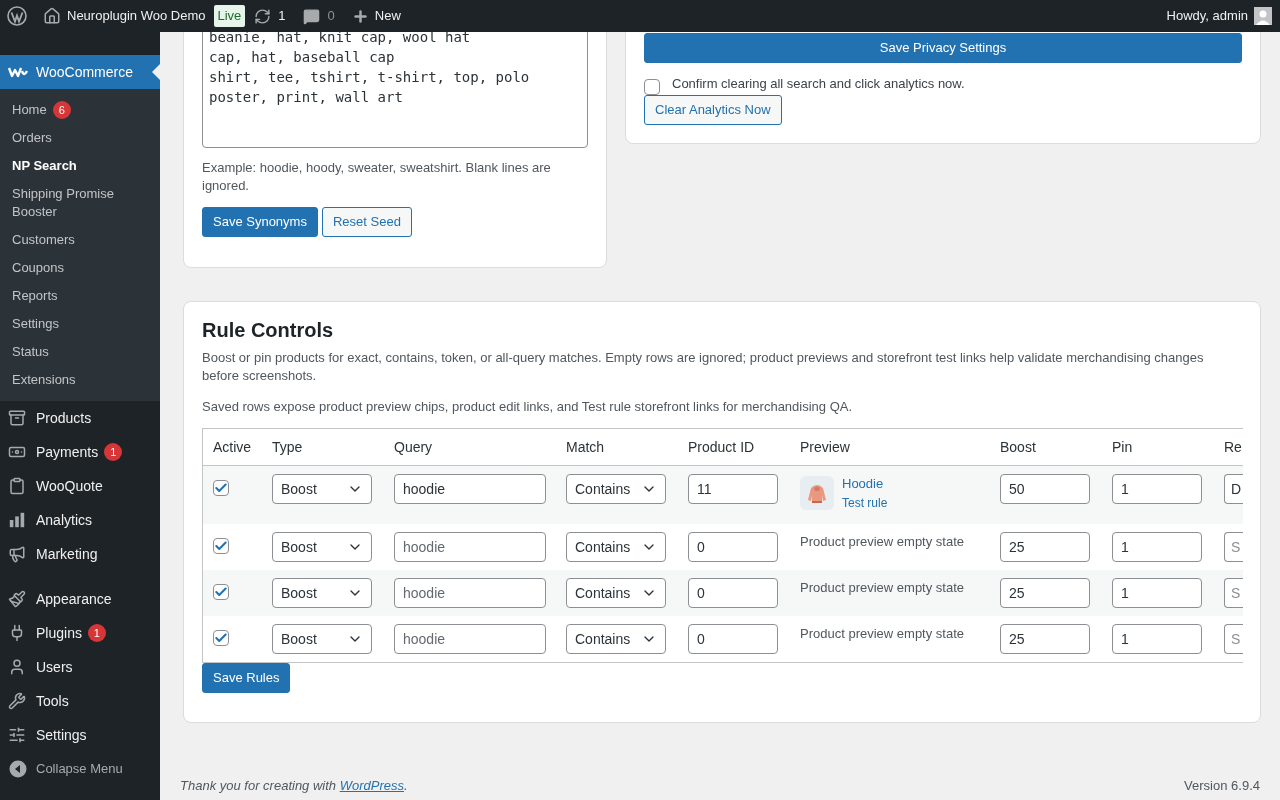  Describe the element at coordinates (652, 87) in the screenshot. I see `confirm-checkbox` at that location.